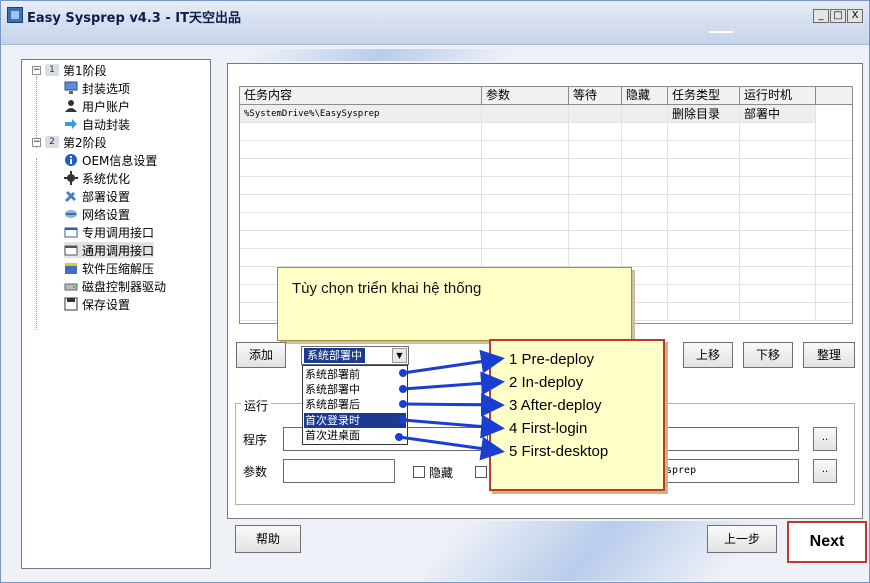 Image resolution: width=870 pixels, height=583 pixels. Describe the element at coordinates (778, 96) in the screenshot. I see `column-header-timing: 运行时机` at that location.